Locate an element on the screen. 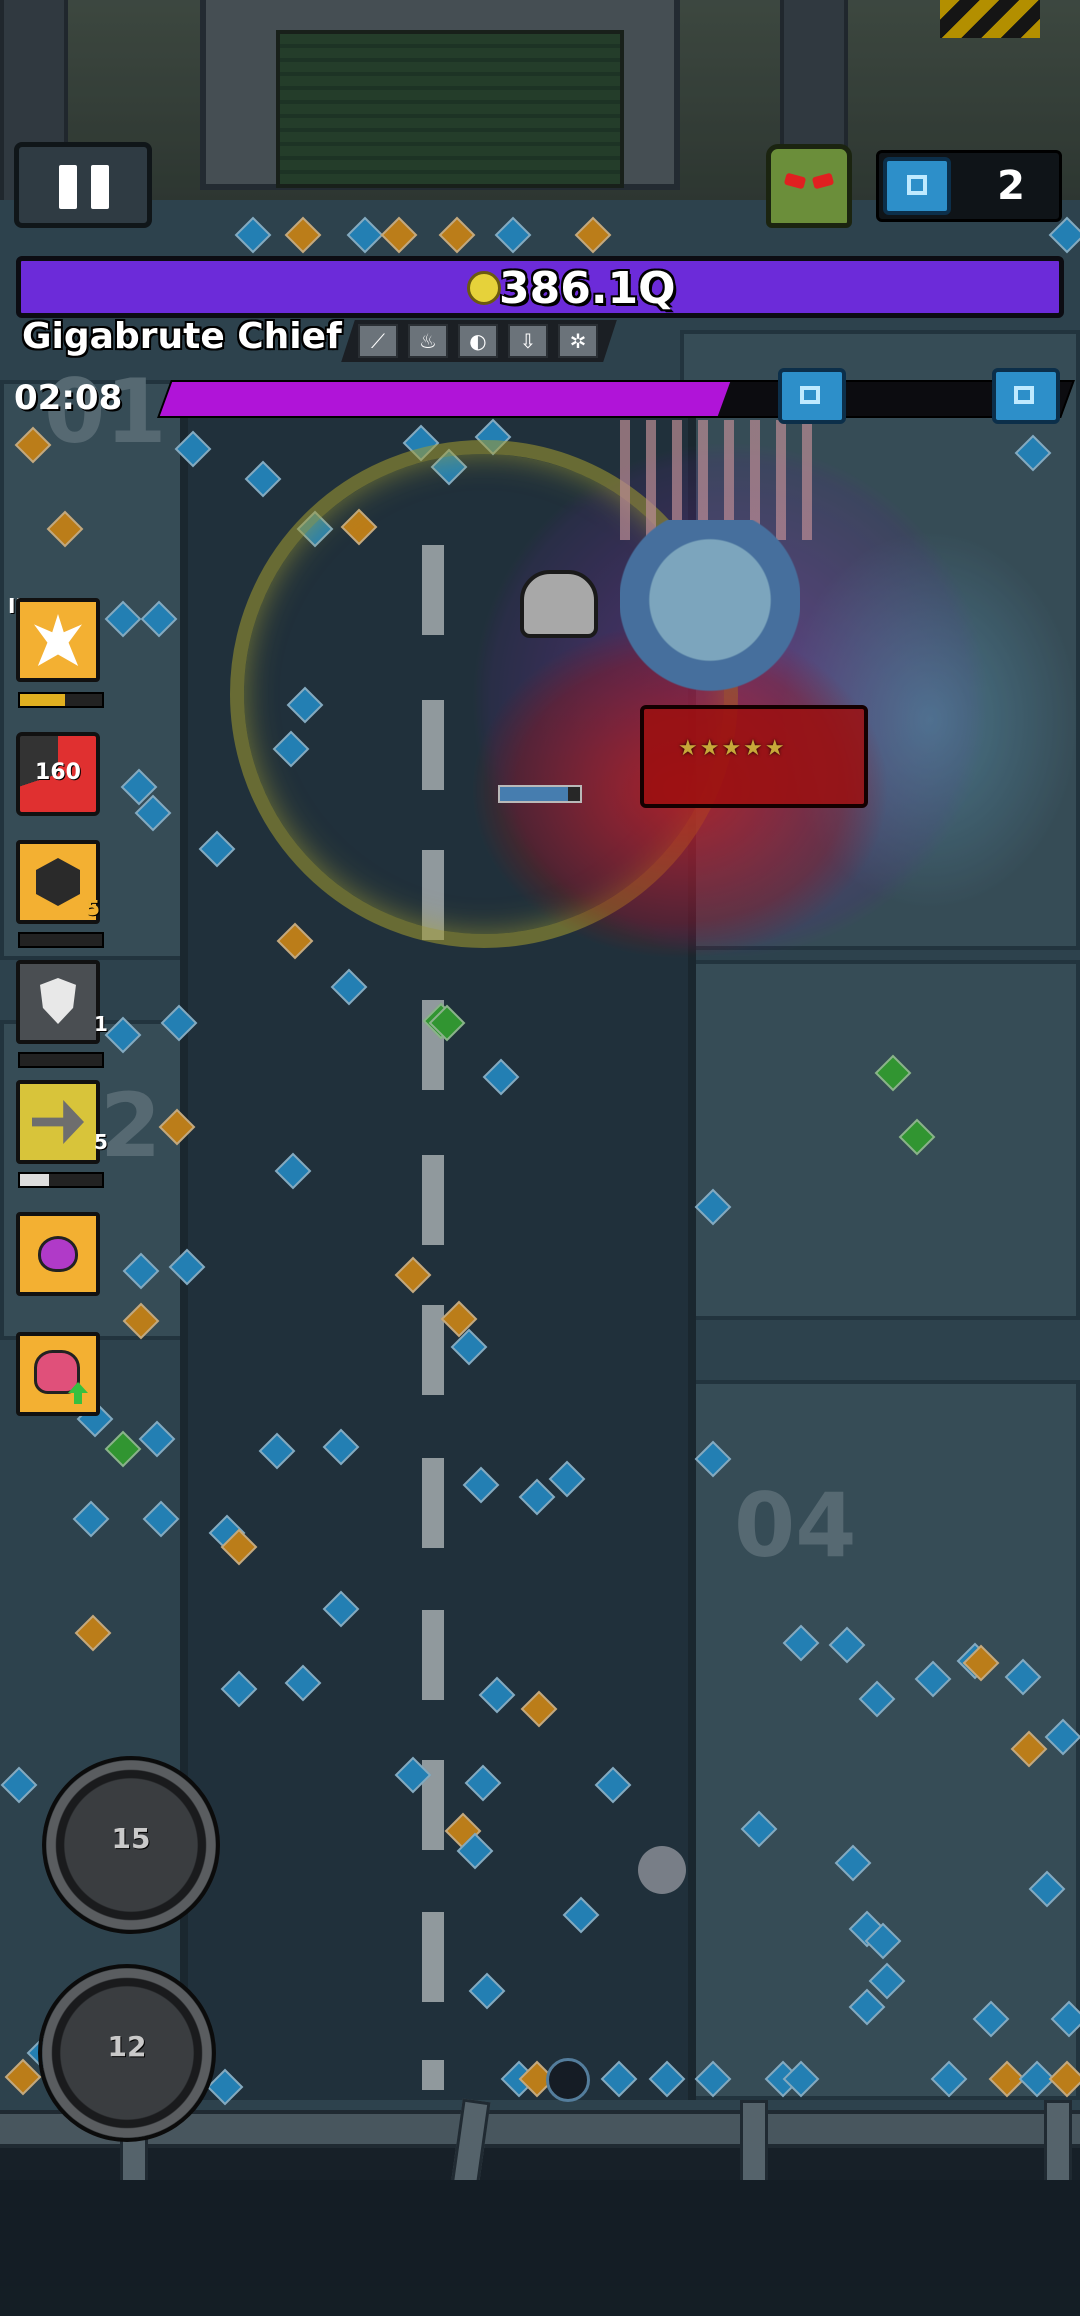 The image size is (1080, 2316). ultimate-ability-button: 15 is located at coordinates (131, 1845).